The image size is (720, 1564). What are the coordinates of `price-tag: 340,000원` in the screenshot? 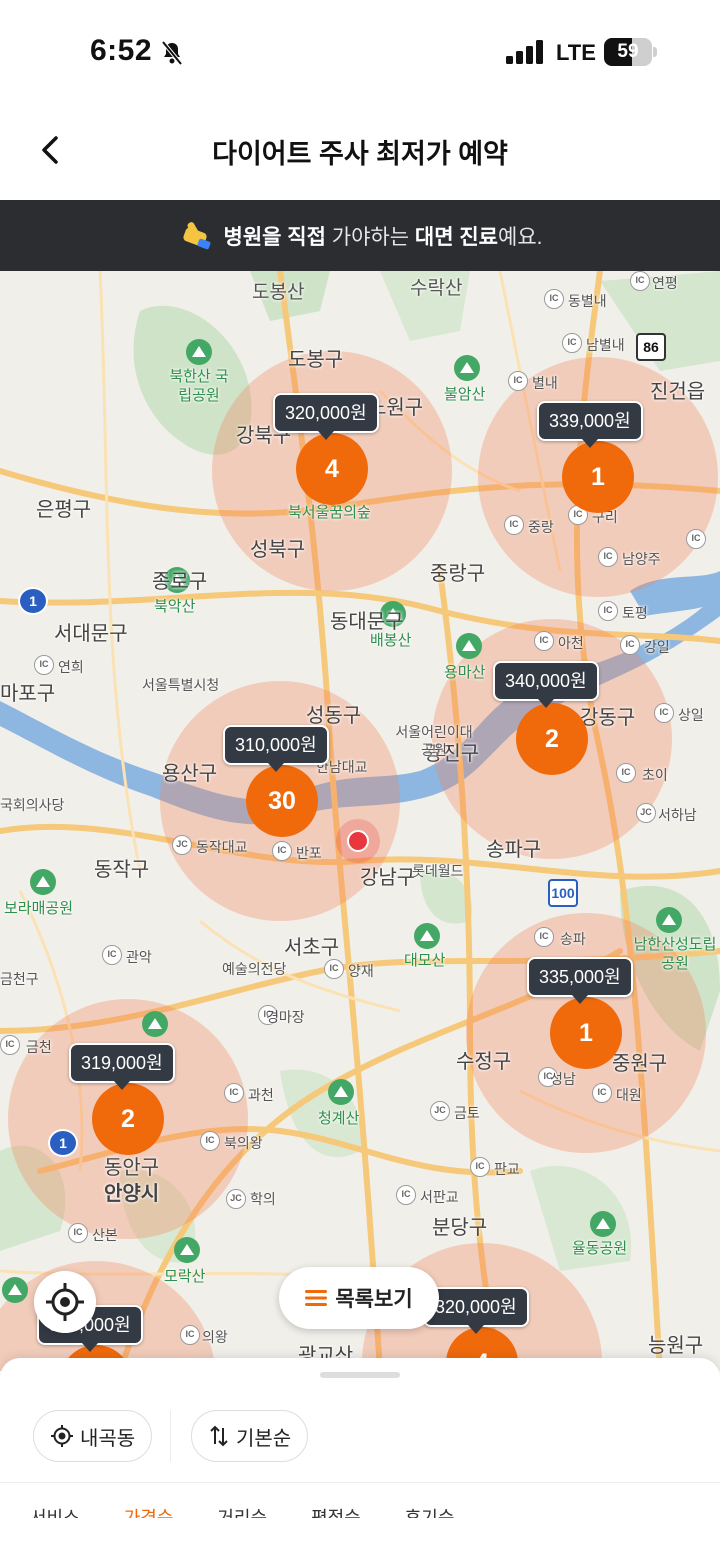 It's located at (546, 684).